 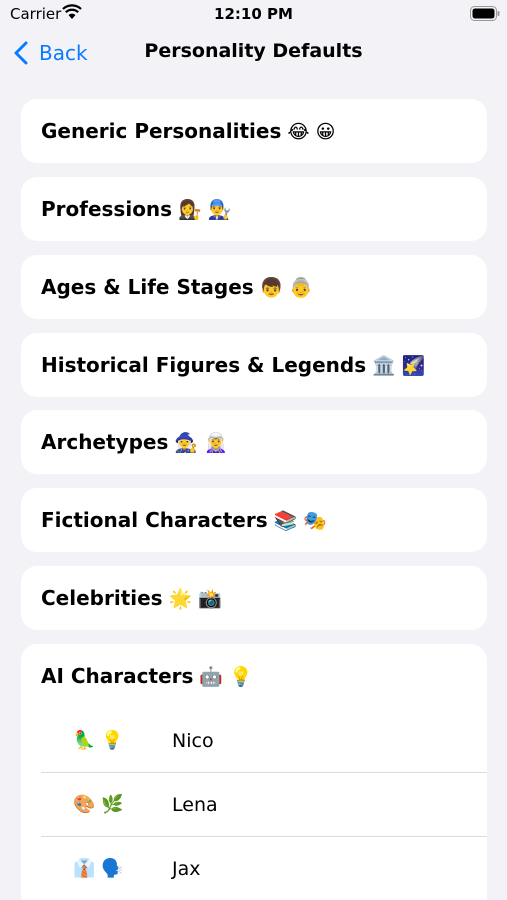 I want to click on category-label: Ages & Life Stages, so click(x=147, y=287).